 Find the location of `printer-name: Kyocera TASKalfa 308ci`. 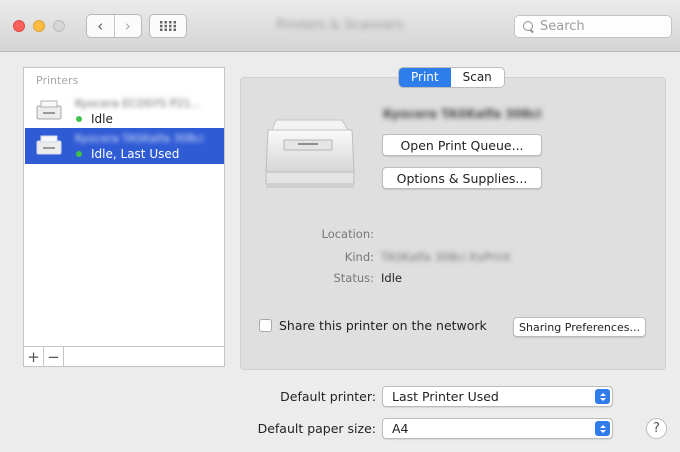

printer-name: Kyocera TASKalfa 308ci is located at coordinates (139, 138).